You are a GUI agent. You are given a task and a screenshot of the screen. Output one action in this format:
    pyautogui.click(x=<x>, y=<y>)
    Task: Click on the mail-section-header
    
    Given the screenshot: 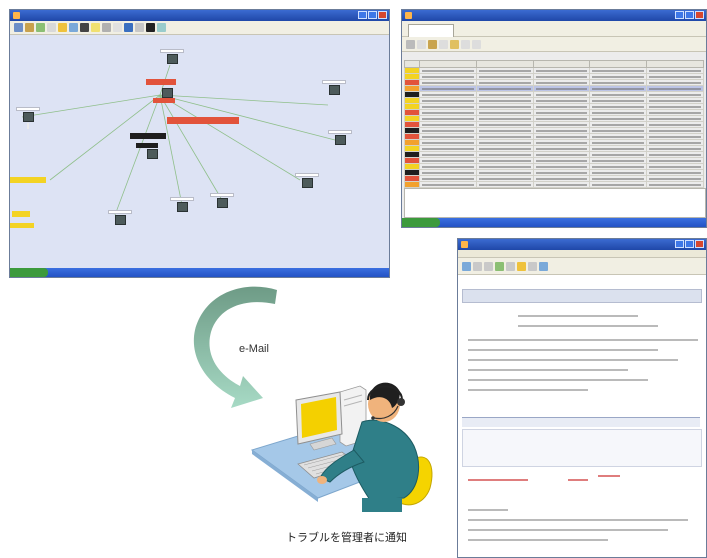 What is the action you would take?
    pyautogui.click(x=581, y=422)
    